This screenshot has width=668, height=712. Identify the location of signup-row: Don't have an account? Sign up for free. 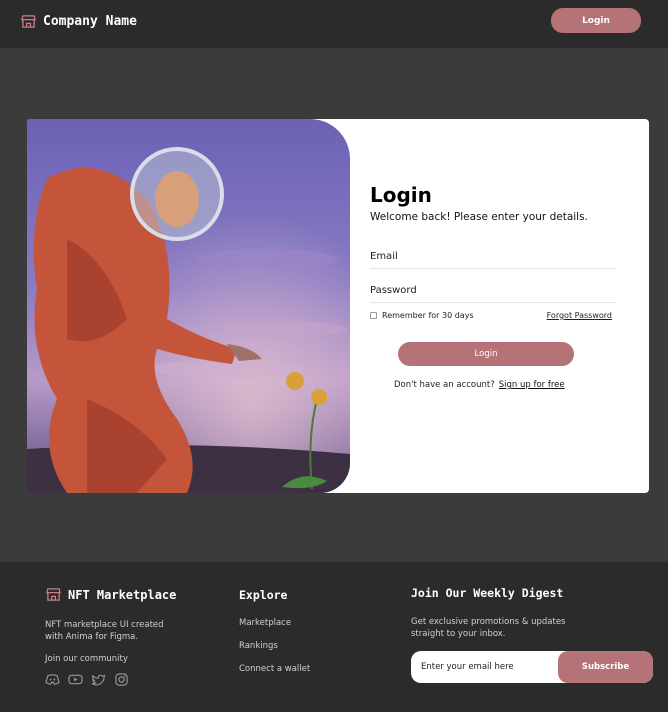
(479, 385).